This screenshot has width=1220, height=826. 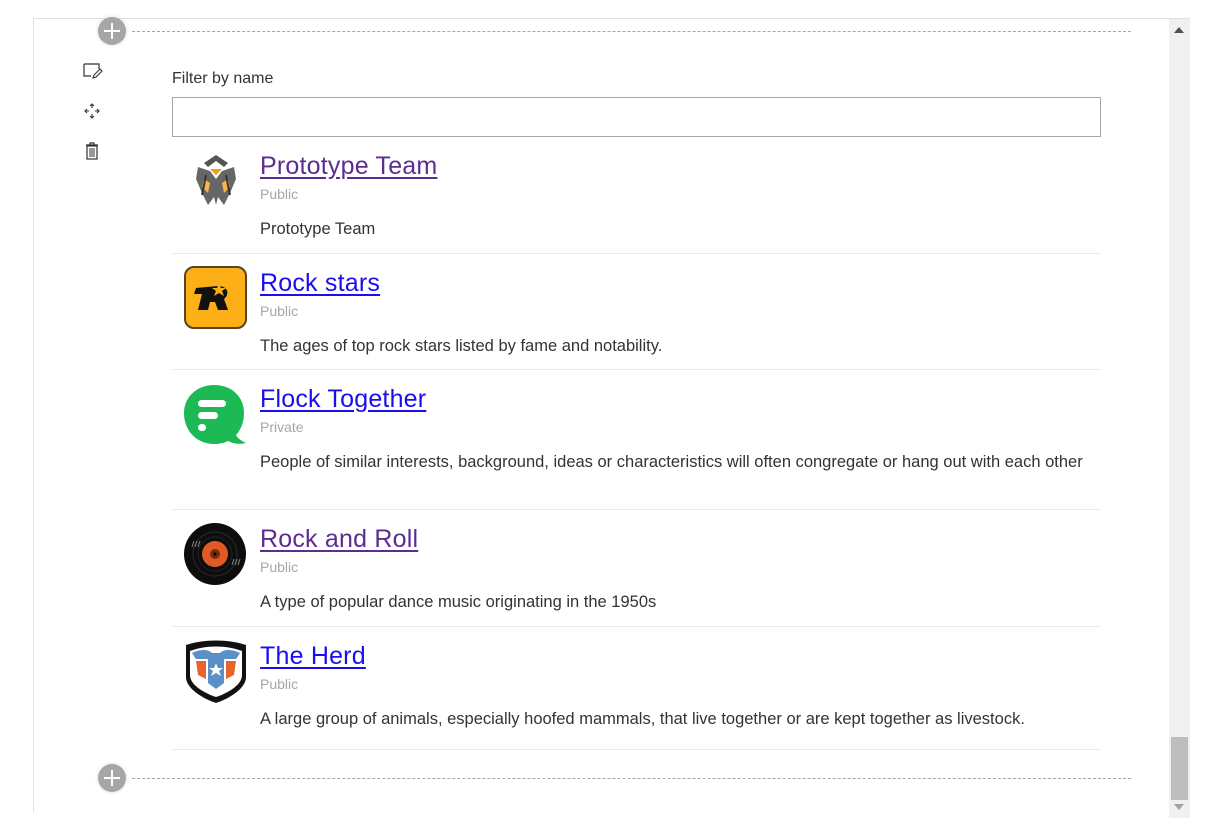 What do you see at coordinates (223, 78) in the screenshot?
I see `filter-label: Filter by name` at bounding box center [223, 78].